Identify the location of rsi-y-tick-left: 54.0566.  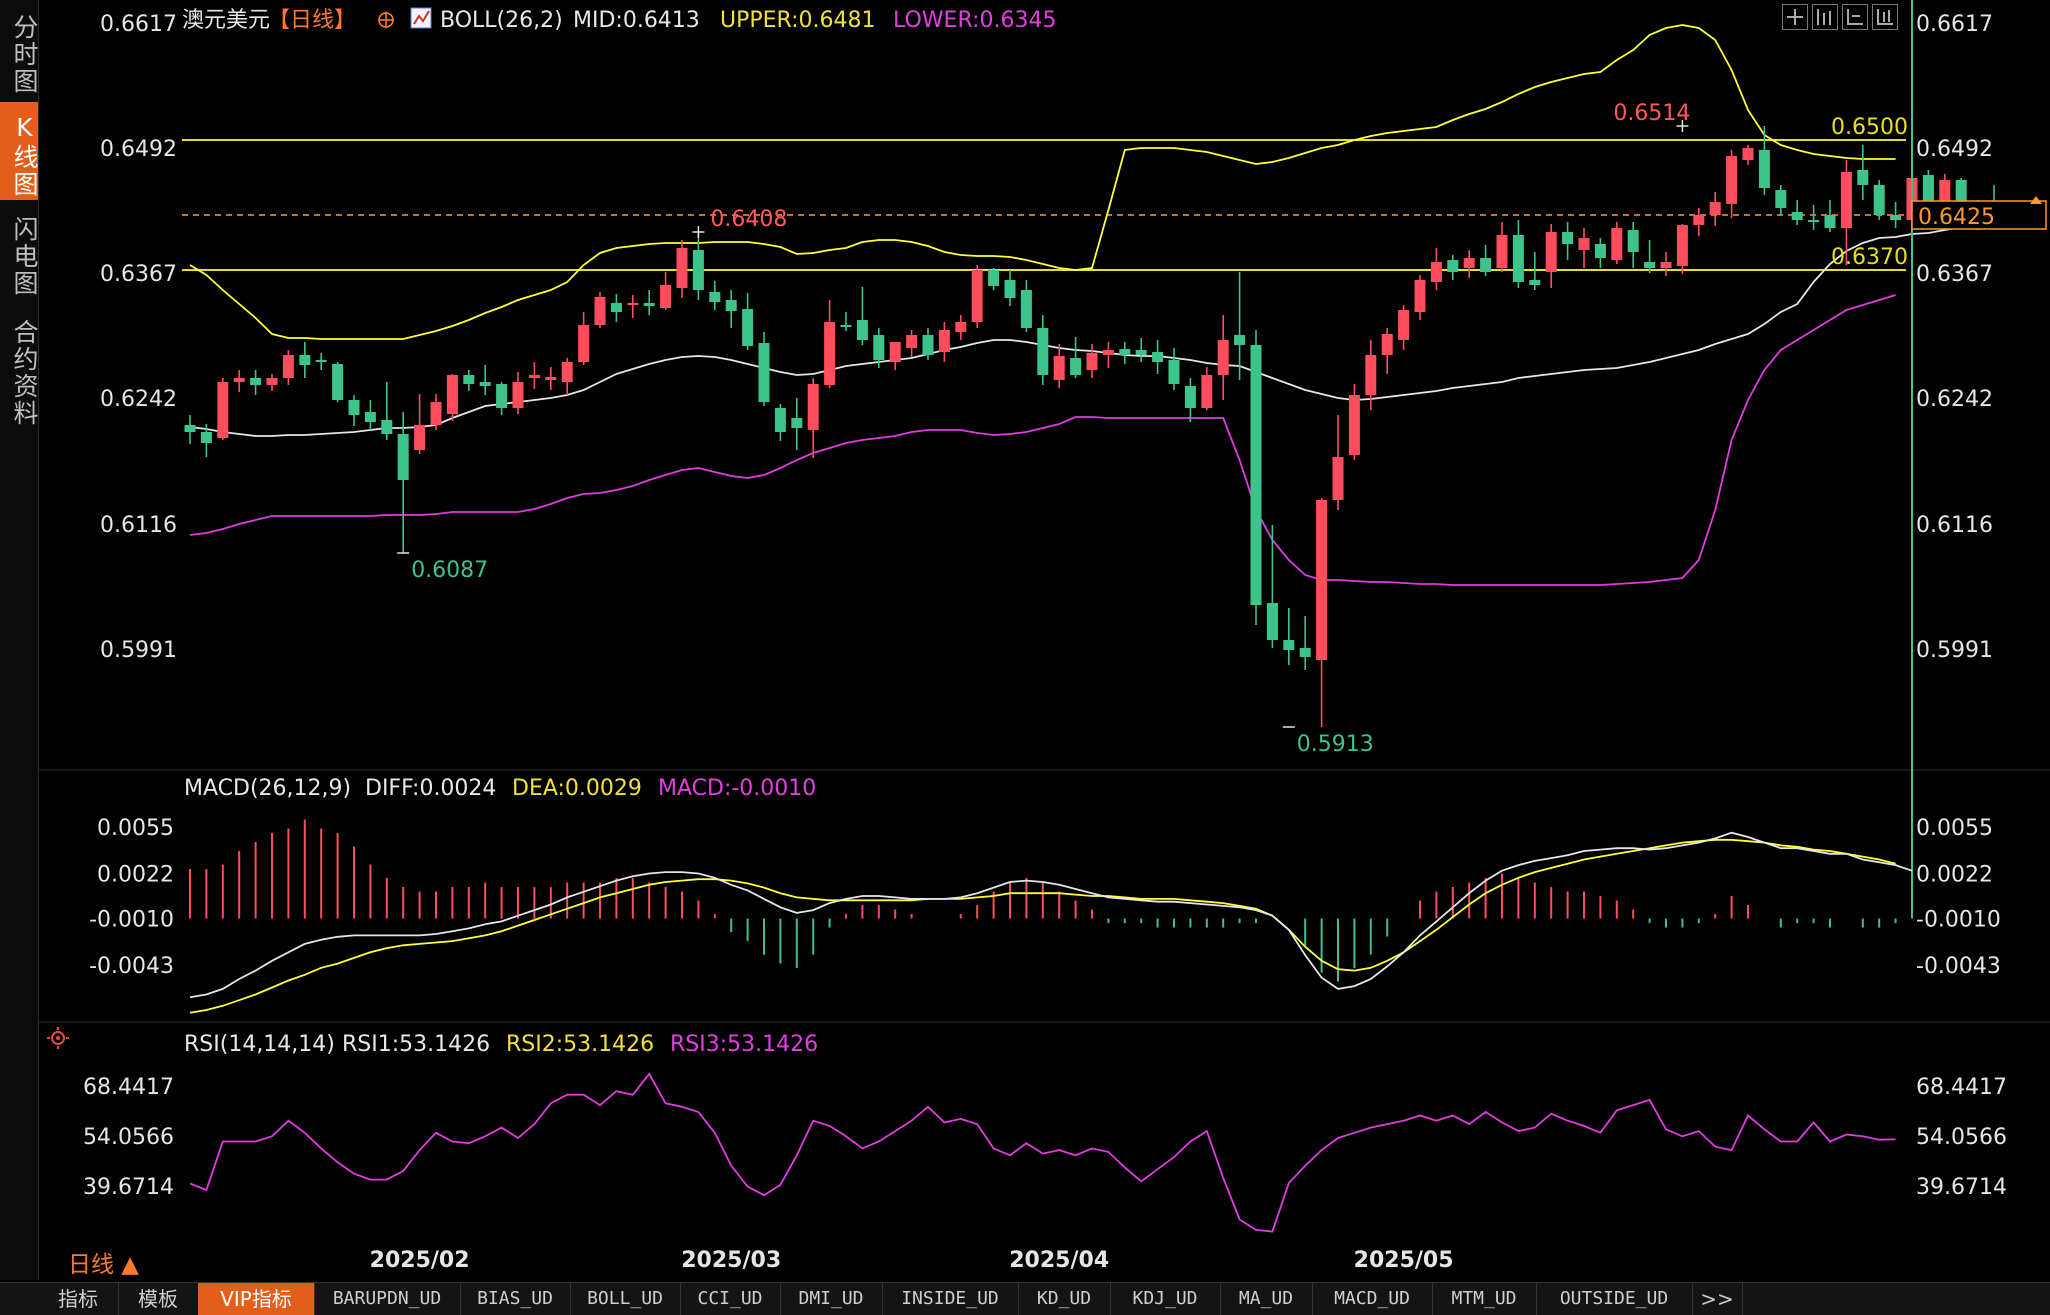
(128, 1137).